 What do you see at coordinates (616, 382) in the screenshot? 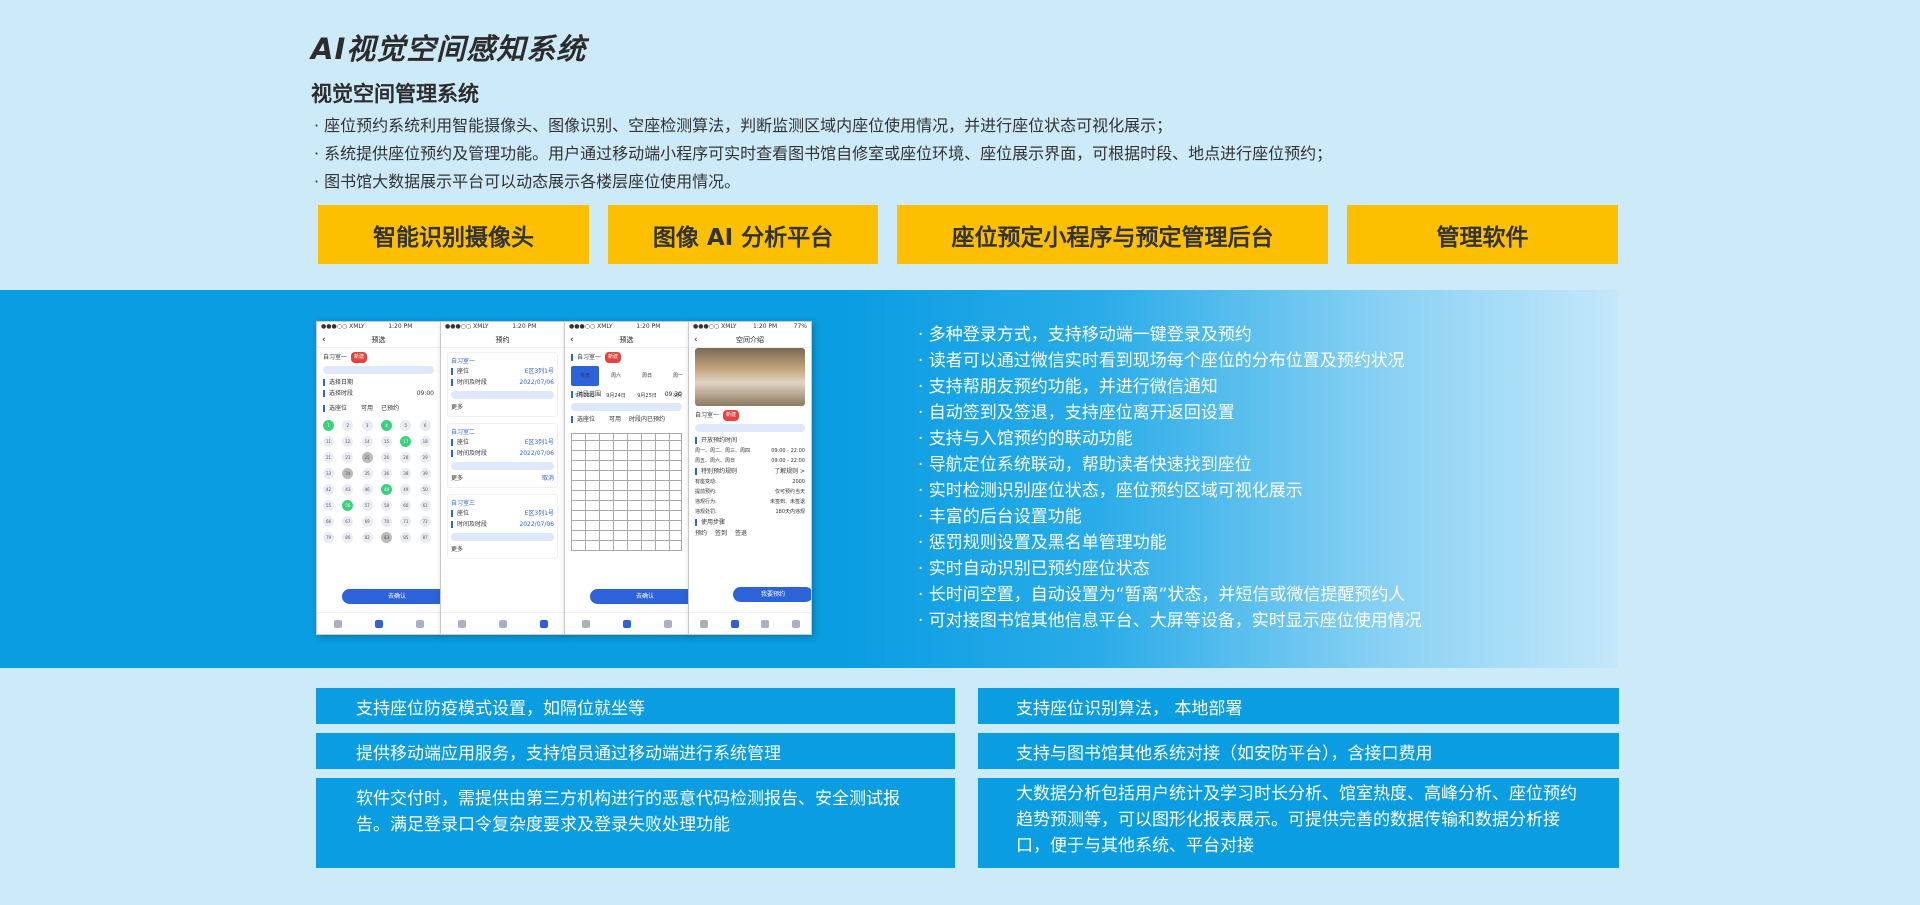
I see `date-tab: 周六 9月24日` at bounding box center [616, 382].